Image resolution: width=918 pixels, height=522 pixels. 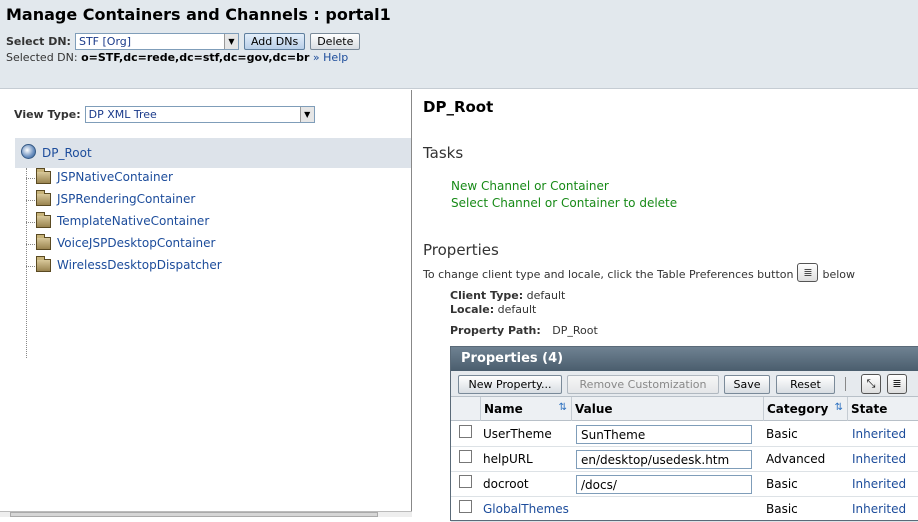 I want to click on remove-customization-button: Remove Customization, so click(x=643, y=384).